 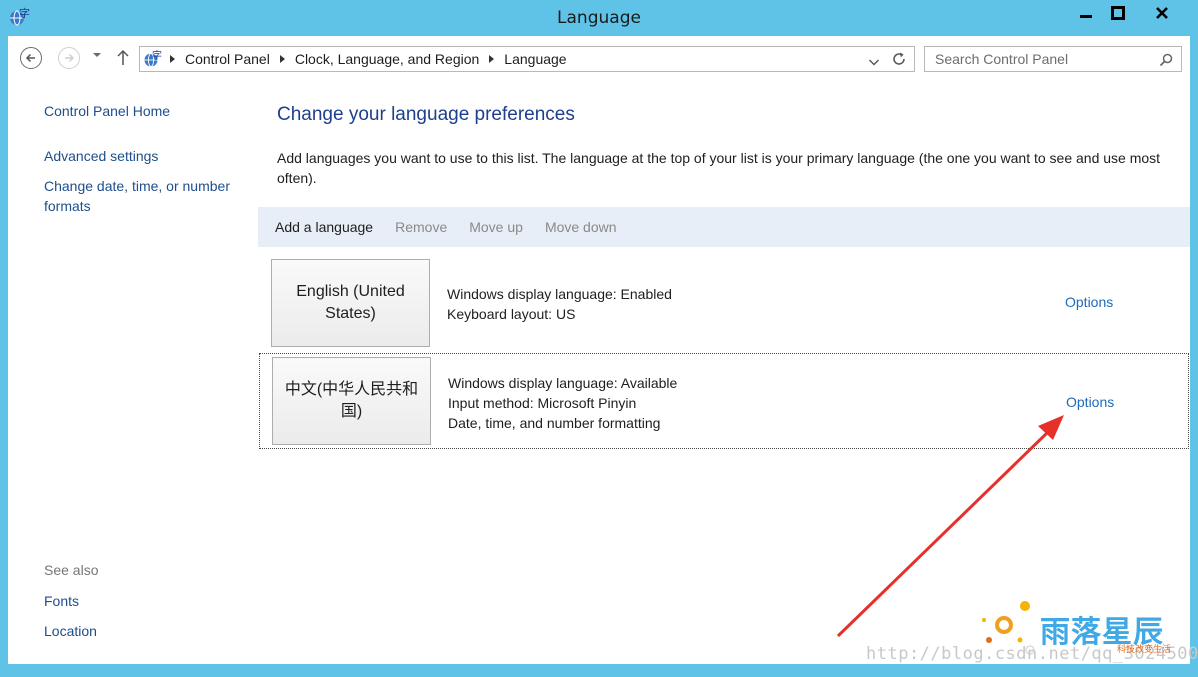 I want to click on title-bar: 字 Language, so click(x=599, y=18).